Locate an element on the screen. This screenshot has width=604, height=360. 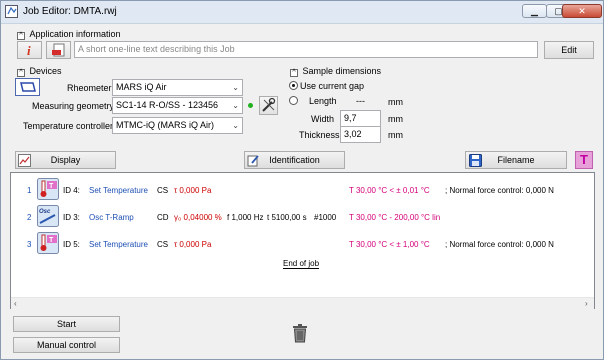
info-icon: i is located at coordinates (29, 50).